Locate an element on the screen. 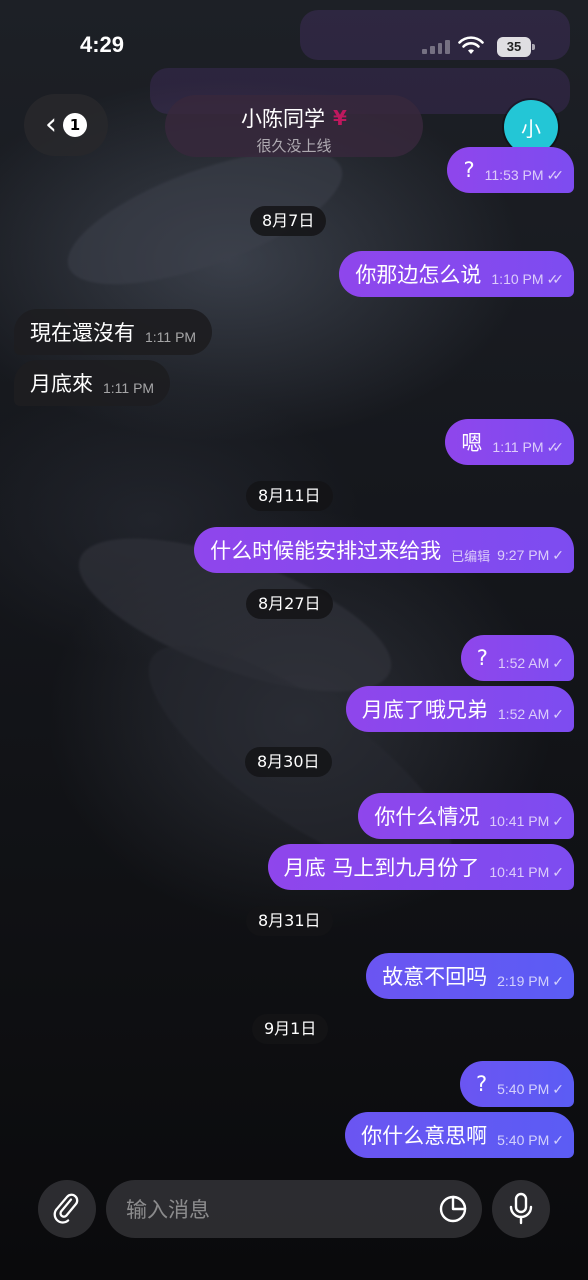  chevron-left-icon: ‹ is located at coordinates (51, 124).